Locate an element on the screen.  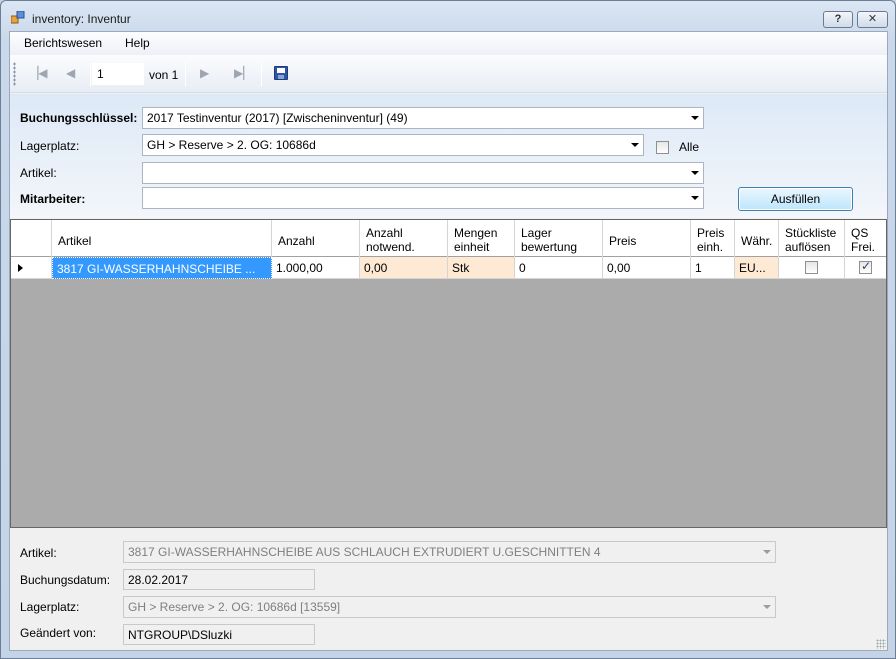
detail-lagerplatz-value: GH > Reserve > 2. OG: 10686d [13559] is located at coordinates (234, 607).